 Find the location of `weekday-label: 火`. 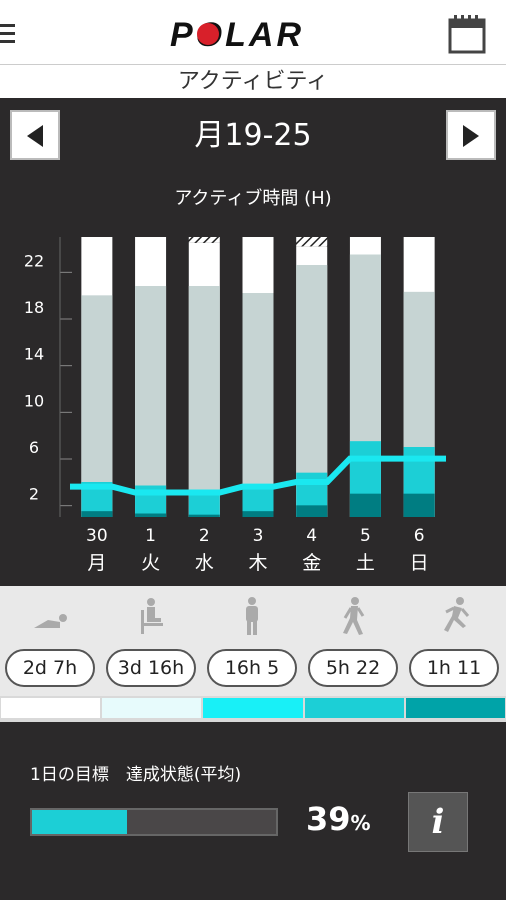

weekday-label: 火 is located at coordinates (150, 563).